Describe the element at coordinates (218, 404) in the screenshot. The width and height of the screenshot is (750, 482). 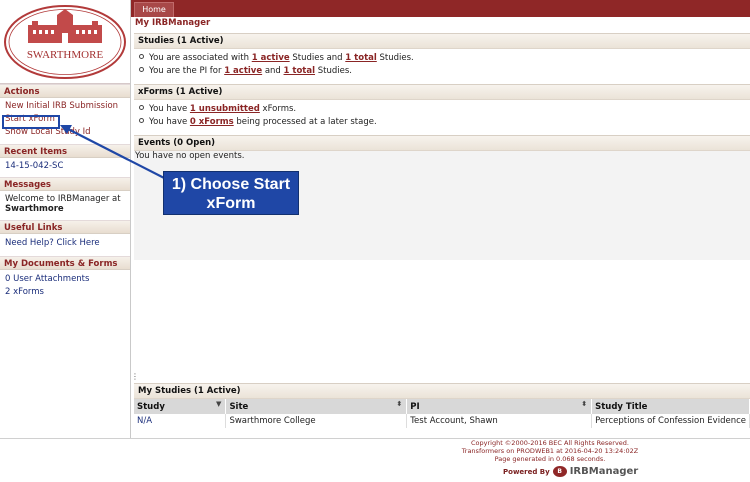
I see `sort-down-icon: ▼` at that location.